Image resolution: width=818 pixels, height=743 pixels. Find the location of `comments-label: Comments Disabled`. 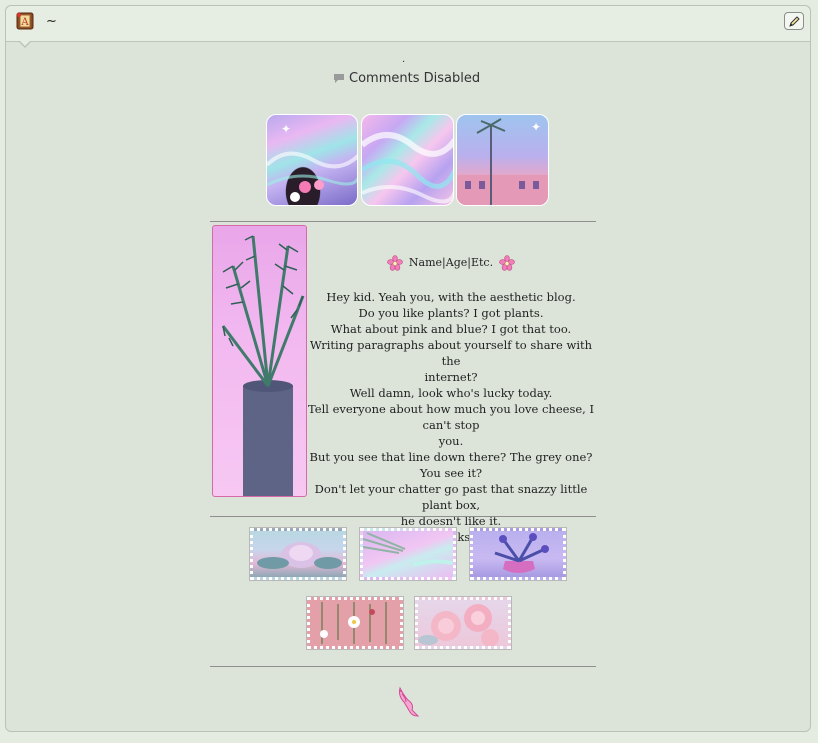

comments-label: Comments Disabled is located at coordinates (415, 78).